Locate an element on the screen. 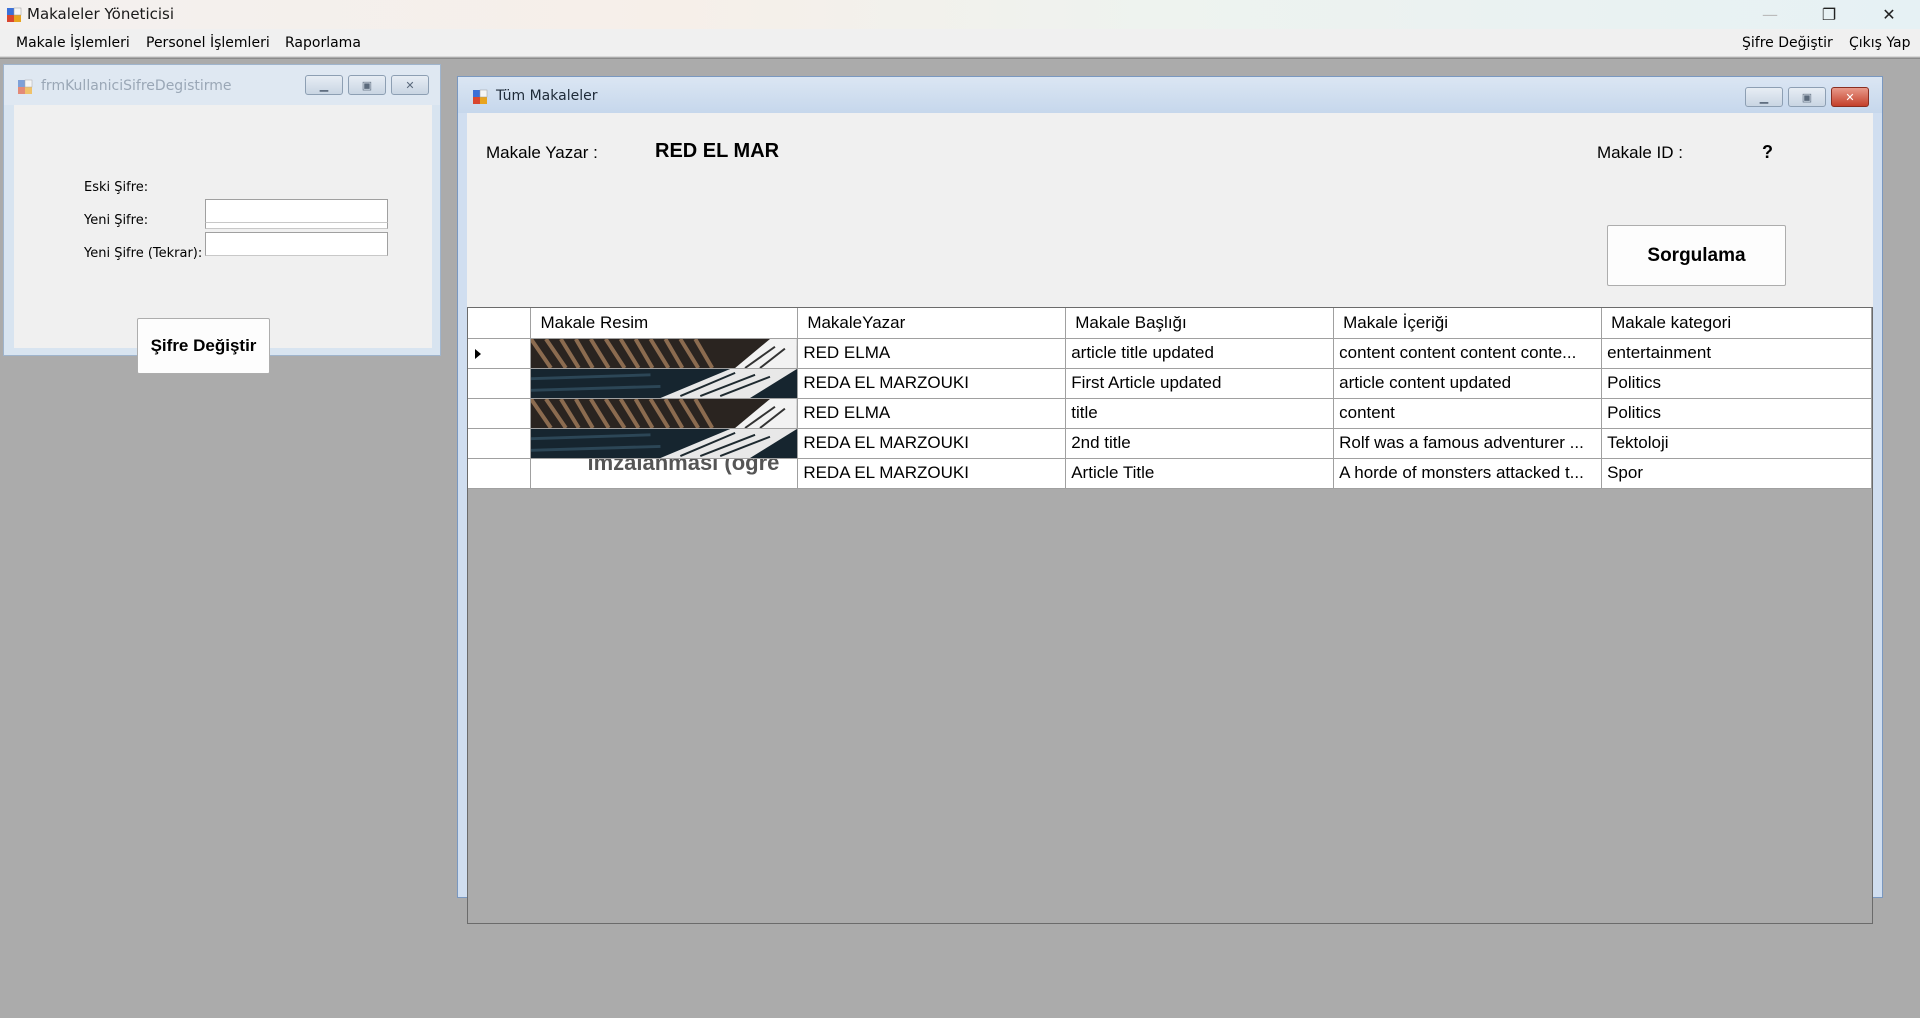 This screenshot has height=1018, width=1920. repeat-password-input is located at coordinates (296, 244).